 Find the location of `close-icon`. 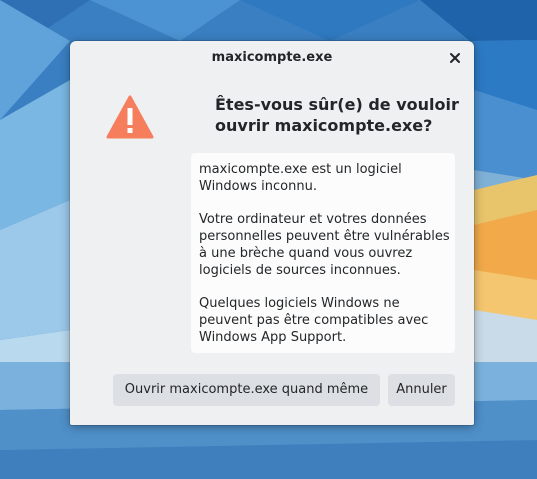

close-icon is located at coordinates (455, 58).